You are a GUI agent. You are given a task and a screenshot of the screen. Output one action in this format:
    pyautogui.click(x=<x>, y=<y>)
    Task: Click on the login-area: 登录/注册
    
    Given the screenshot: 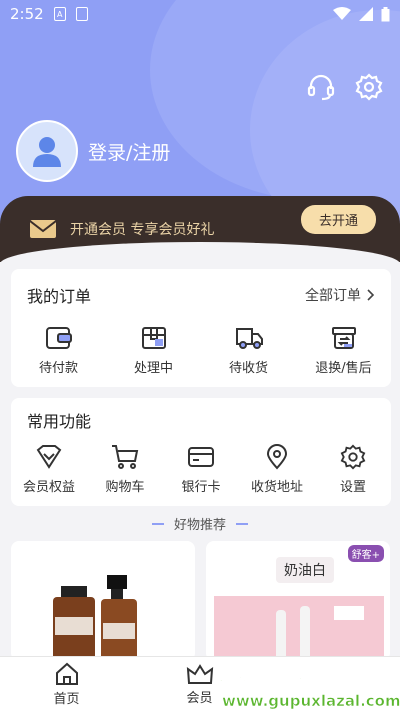 What is the action you would take?
    pyautogui.click(x=93, y=151)
    